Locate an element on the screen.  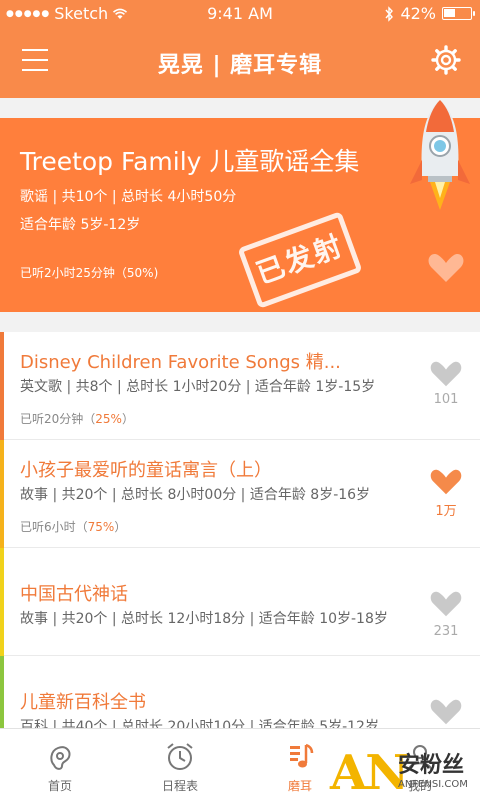
like-count: 231 is located at coordinates (446, 631).